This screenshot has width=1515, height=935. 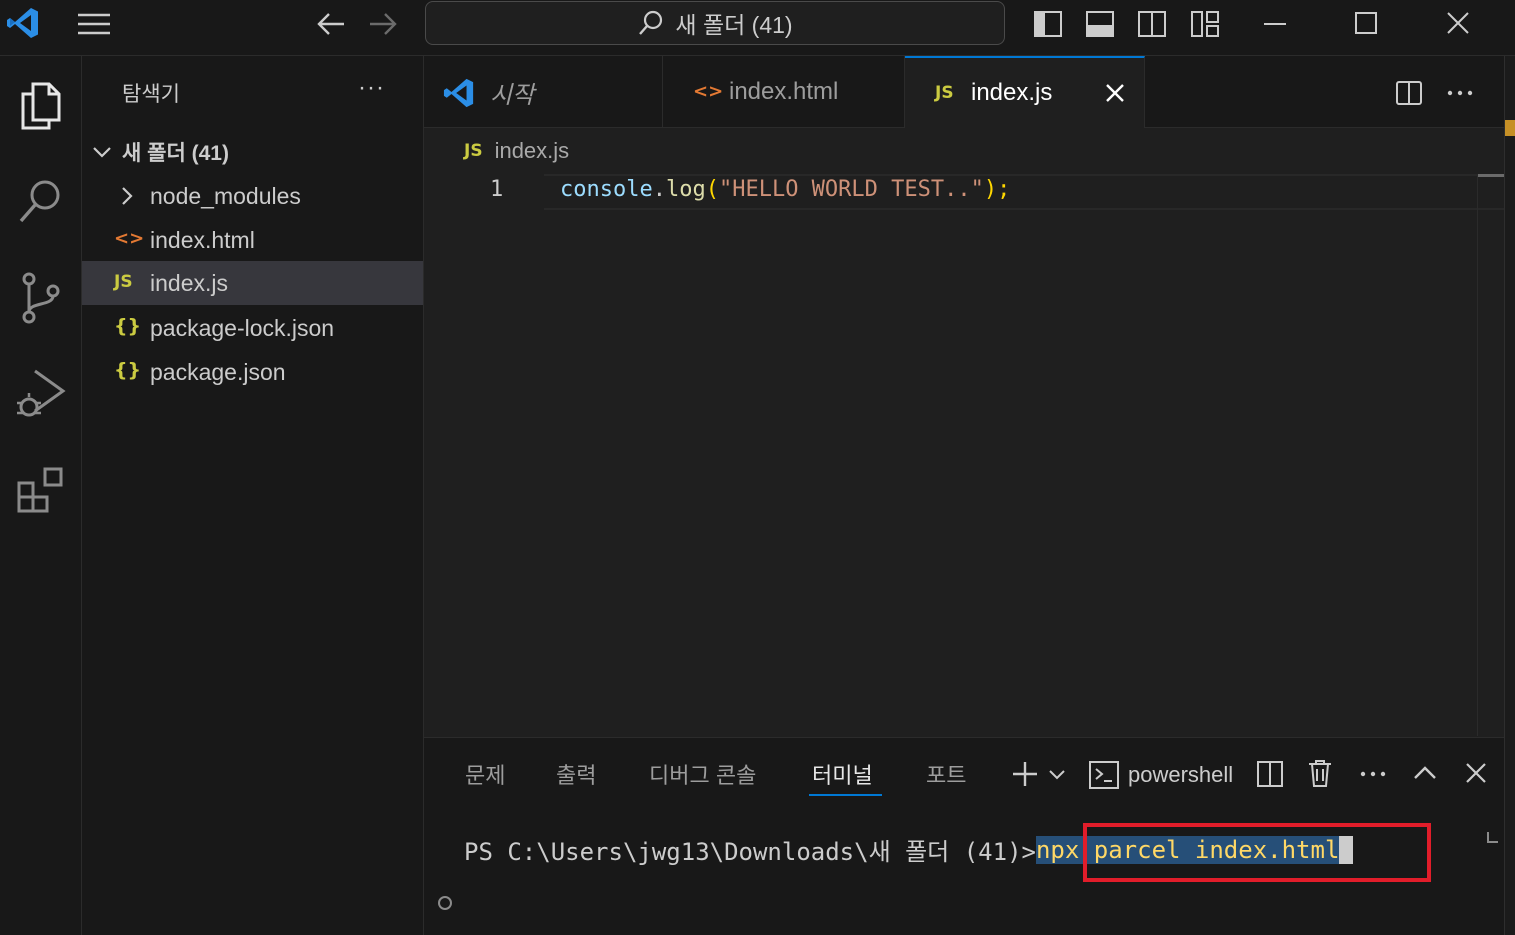 What do you see at coordinates (41, 106) in the screenshot?
I see `explorer-icon` at bounding box center [41, 106].